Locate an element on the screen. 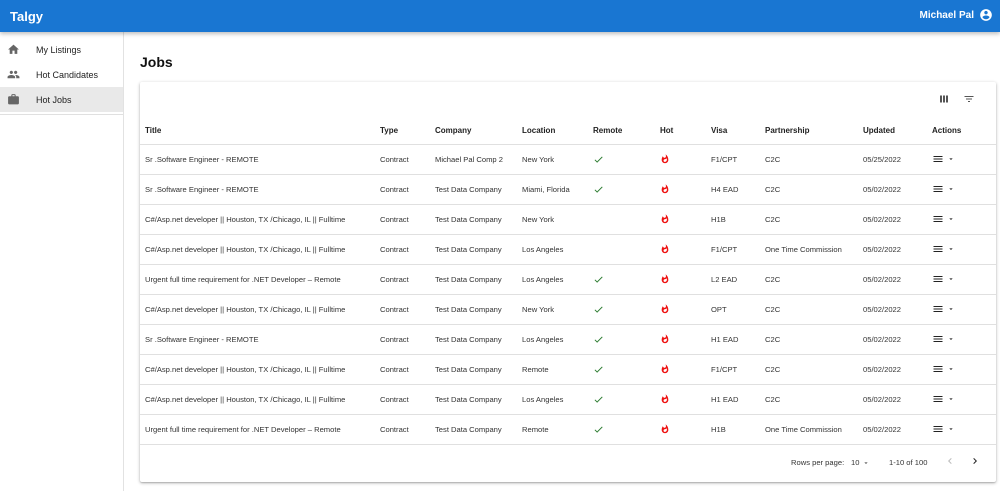 The image size is (1000, 491). rows-per-page-value: 10 is located at coordinates (855, 462).